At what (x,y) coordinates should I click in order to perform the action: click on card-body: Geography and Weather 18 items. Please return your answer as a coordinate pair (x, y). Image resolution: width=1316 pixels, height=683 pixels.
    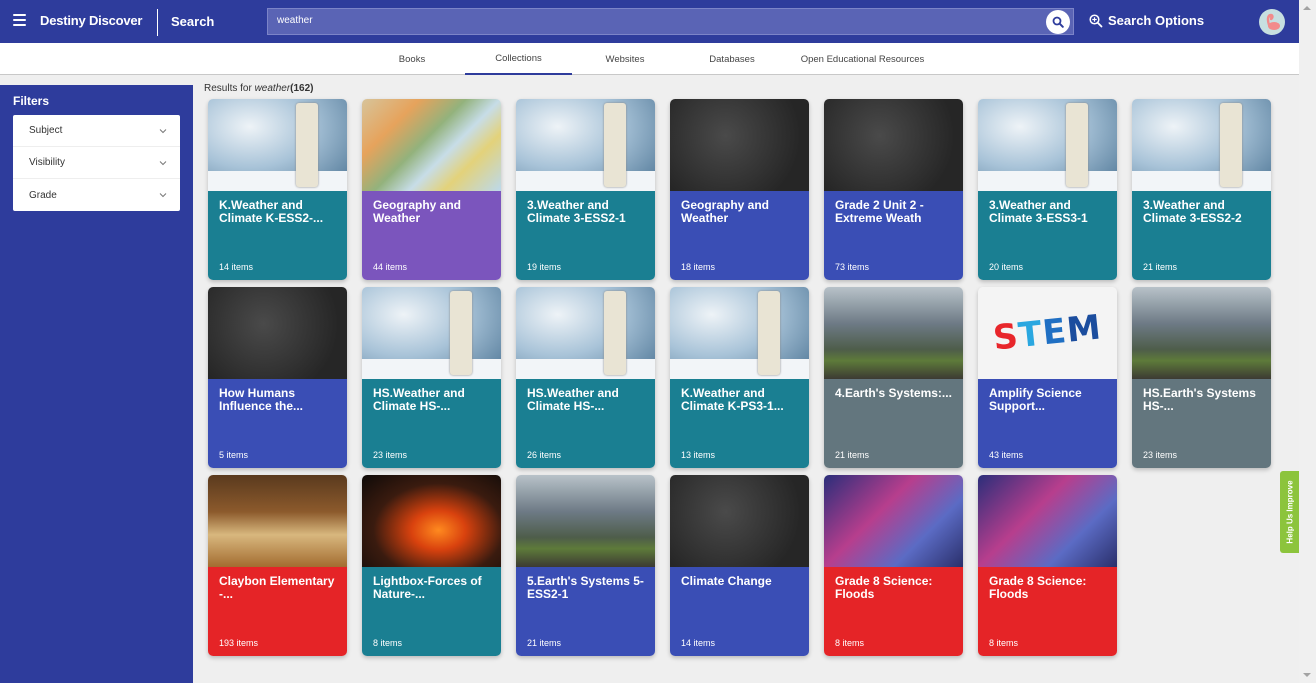
    Looking at the image, I should click on (739, 235).